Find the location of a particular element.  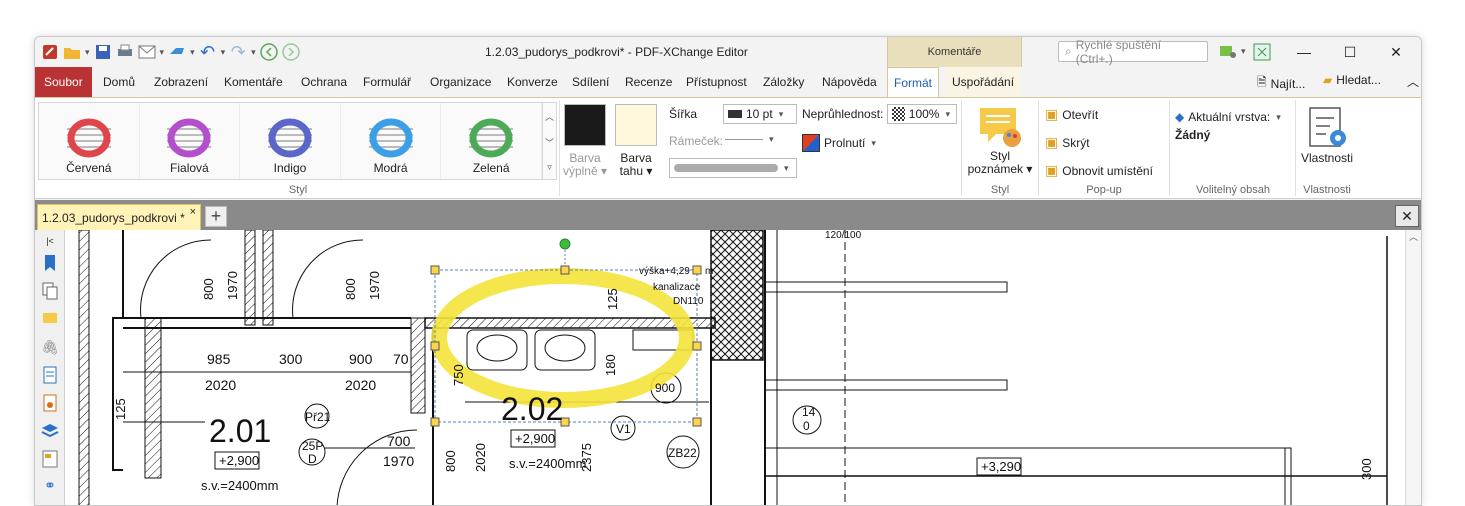

redo-icon: ↷ is located at coordinates (238, 52).